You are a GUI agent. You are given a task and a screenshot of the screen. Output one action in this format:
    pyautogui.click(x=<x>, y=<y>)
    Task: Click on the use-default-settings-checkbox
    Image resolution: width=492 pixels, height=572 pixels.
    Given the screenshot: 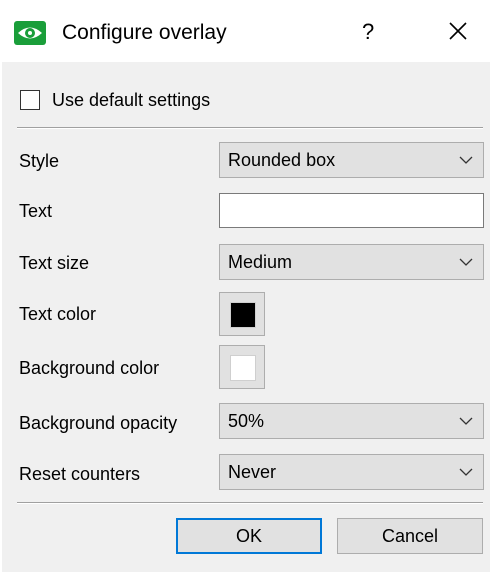 What is the action you would take?
    pyautogui.click(x=30, y=100)
    